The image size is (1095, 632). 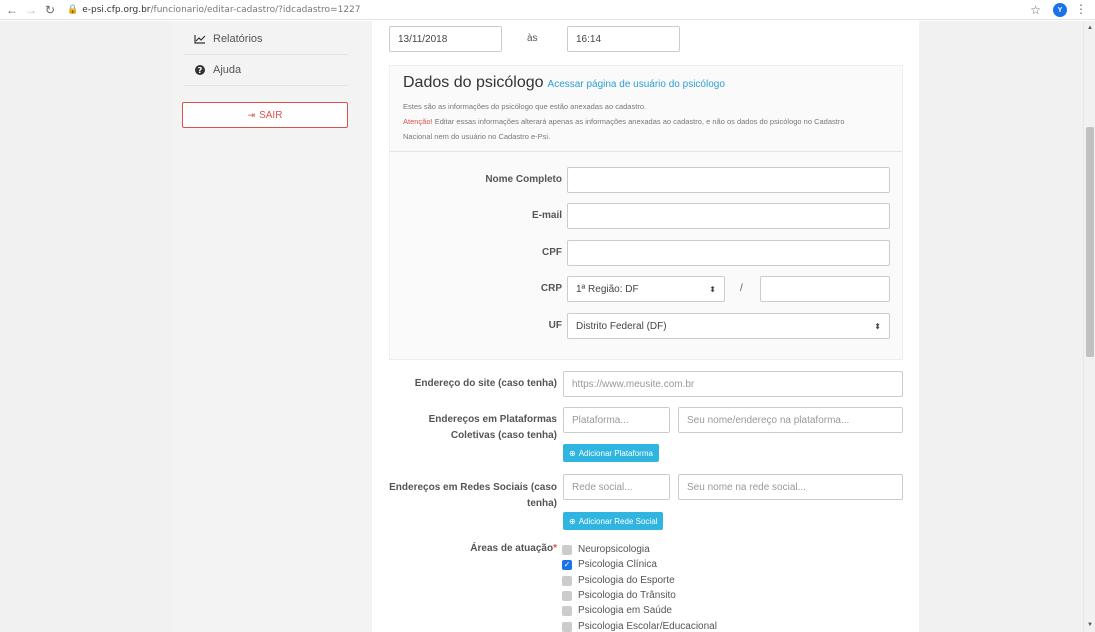 I want to click on url-host: e-psi.cfp.org.br, so click(x=116, y=9).